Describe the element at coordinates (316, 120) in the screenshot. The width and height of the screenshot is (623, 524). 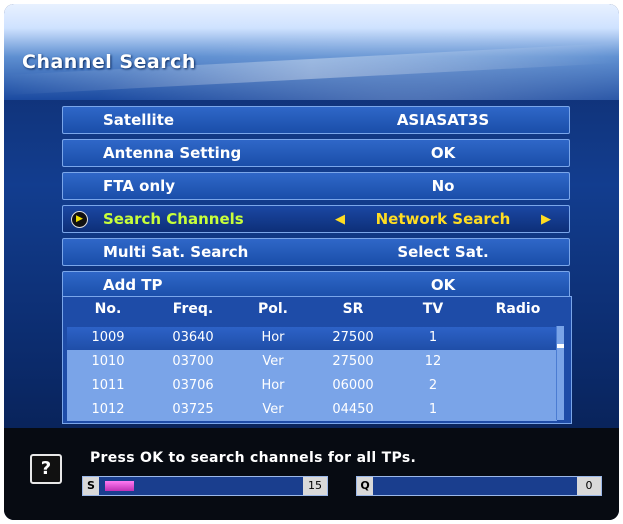
I see `menu-item-satellite: Satellite ASIASAT3S` at that location.